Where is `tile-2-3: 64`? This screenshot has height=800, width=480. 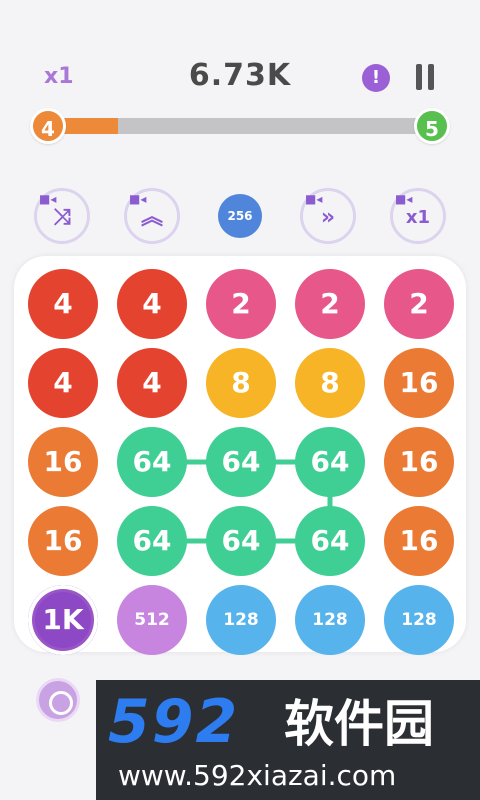 tile-2-3: 64 is located at coordinates (330, 462).